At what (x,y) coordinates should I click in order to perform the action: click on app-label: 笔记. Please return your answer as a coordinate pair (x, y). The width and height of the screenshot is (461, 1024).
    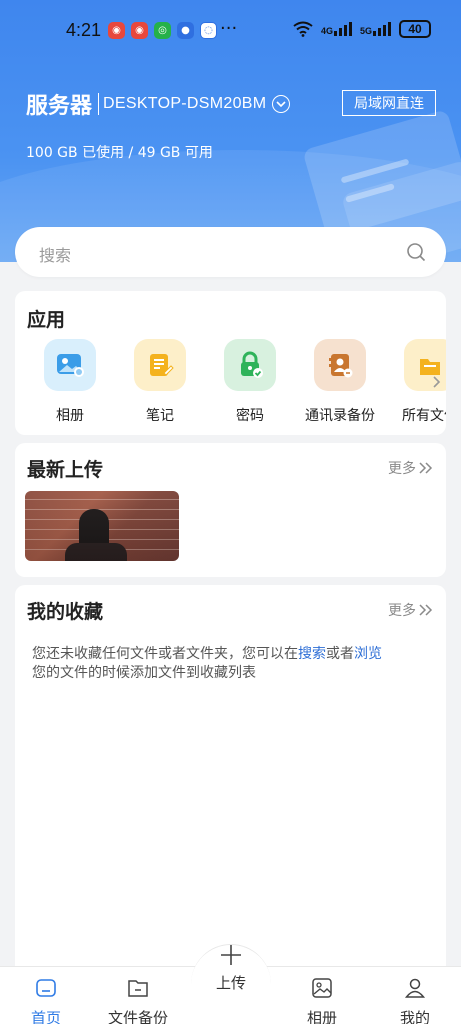
    Looking at the image, I should click on (160, 416).